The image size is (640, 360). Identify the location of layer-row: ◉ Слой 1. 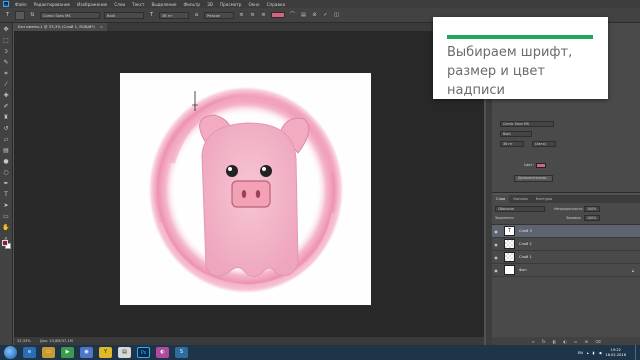
(566, 257).